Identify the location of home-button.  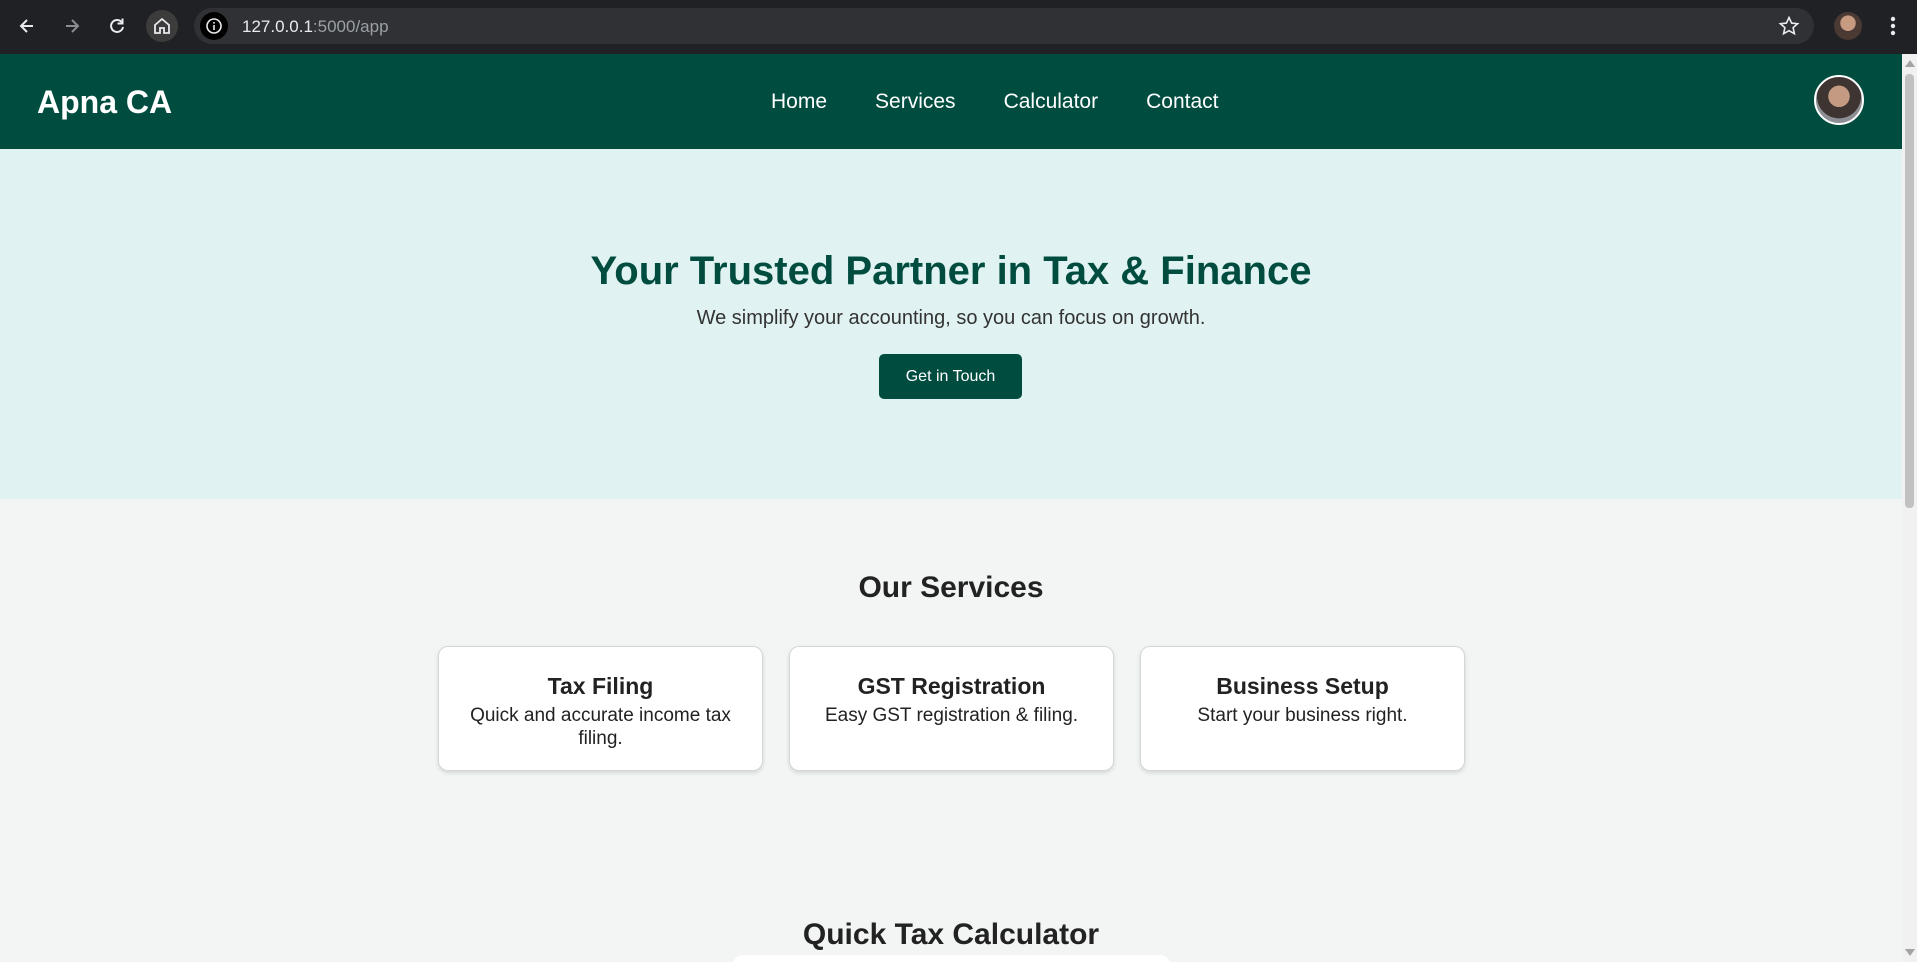
(162, 26).